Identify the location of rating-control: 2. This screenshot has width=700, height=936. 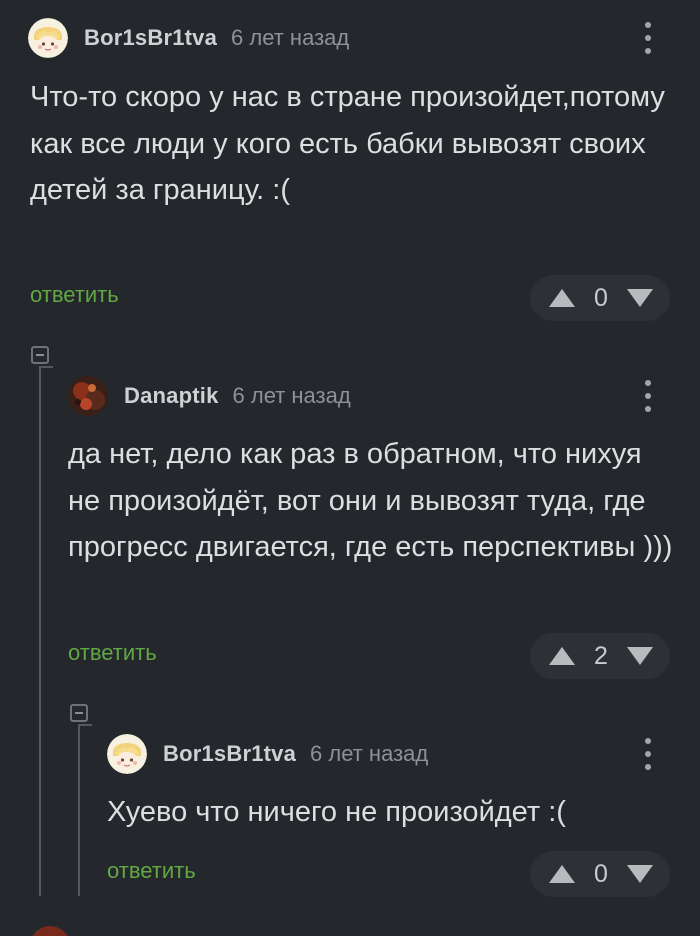
(600, 656).